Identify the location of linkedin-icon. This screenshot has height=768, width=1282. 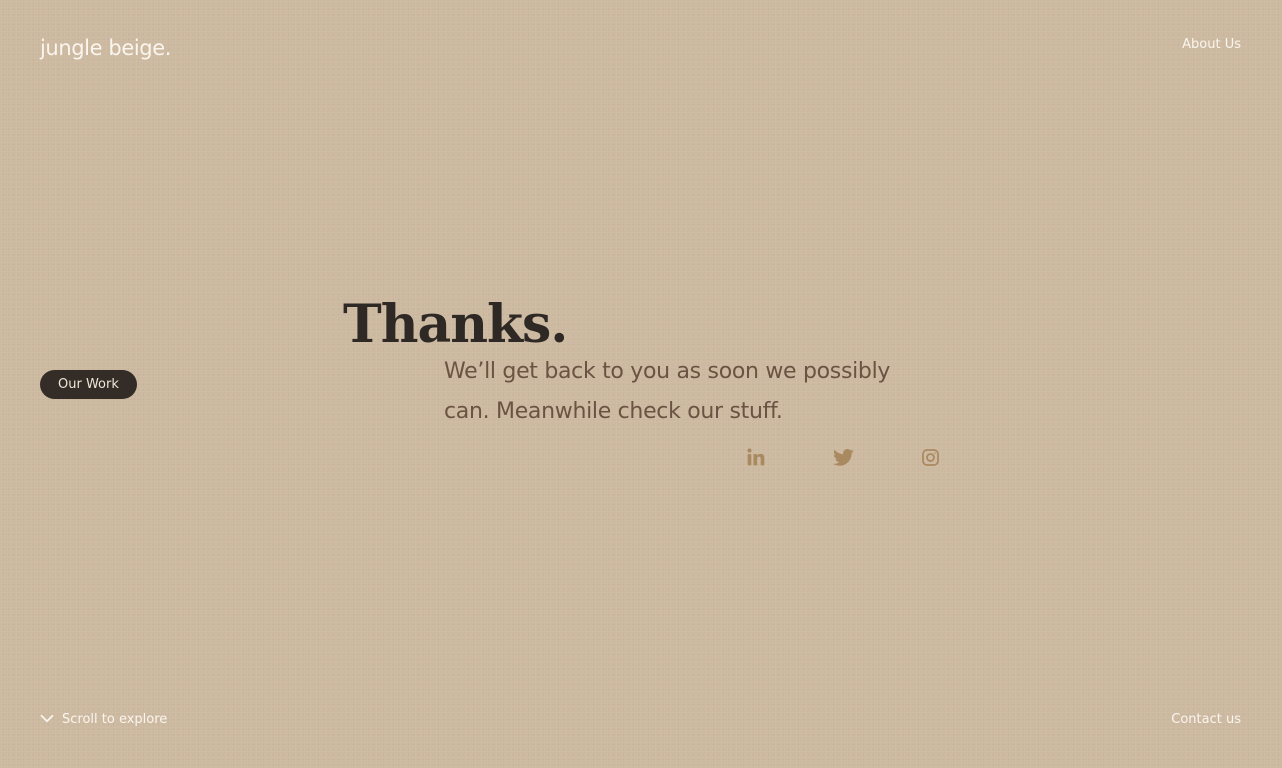
(756, 457).